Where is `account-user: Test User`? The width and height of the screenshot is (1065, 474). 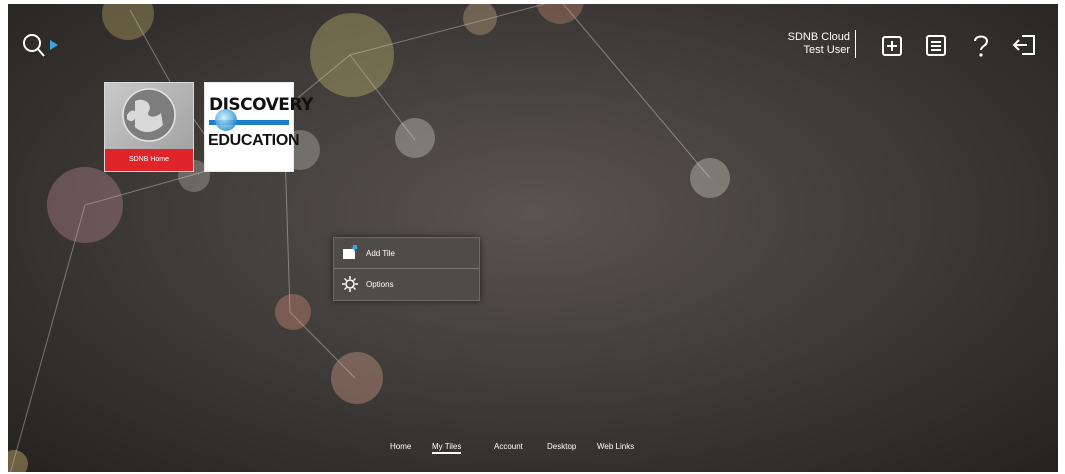 account-user: Test User is located at coordinates (826, 50).